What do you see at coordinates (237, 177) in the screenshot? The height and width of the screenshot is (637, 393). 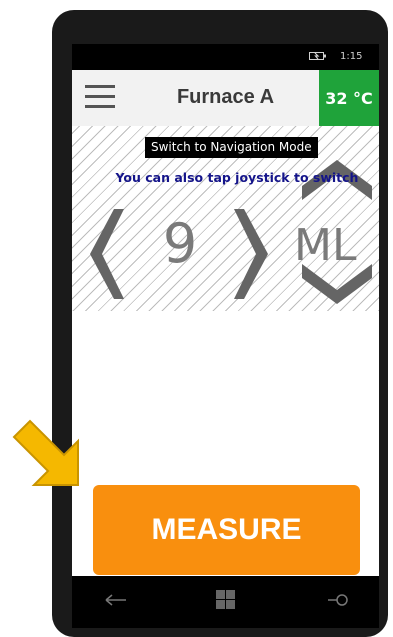 I see `joystick-hint: You can also tap joystick to switch` at bounding box center [237, 177].